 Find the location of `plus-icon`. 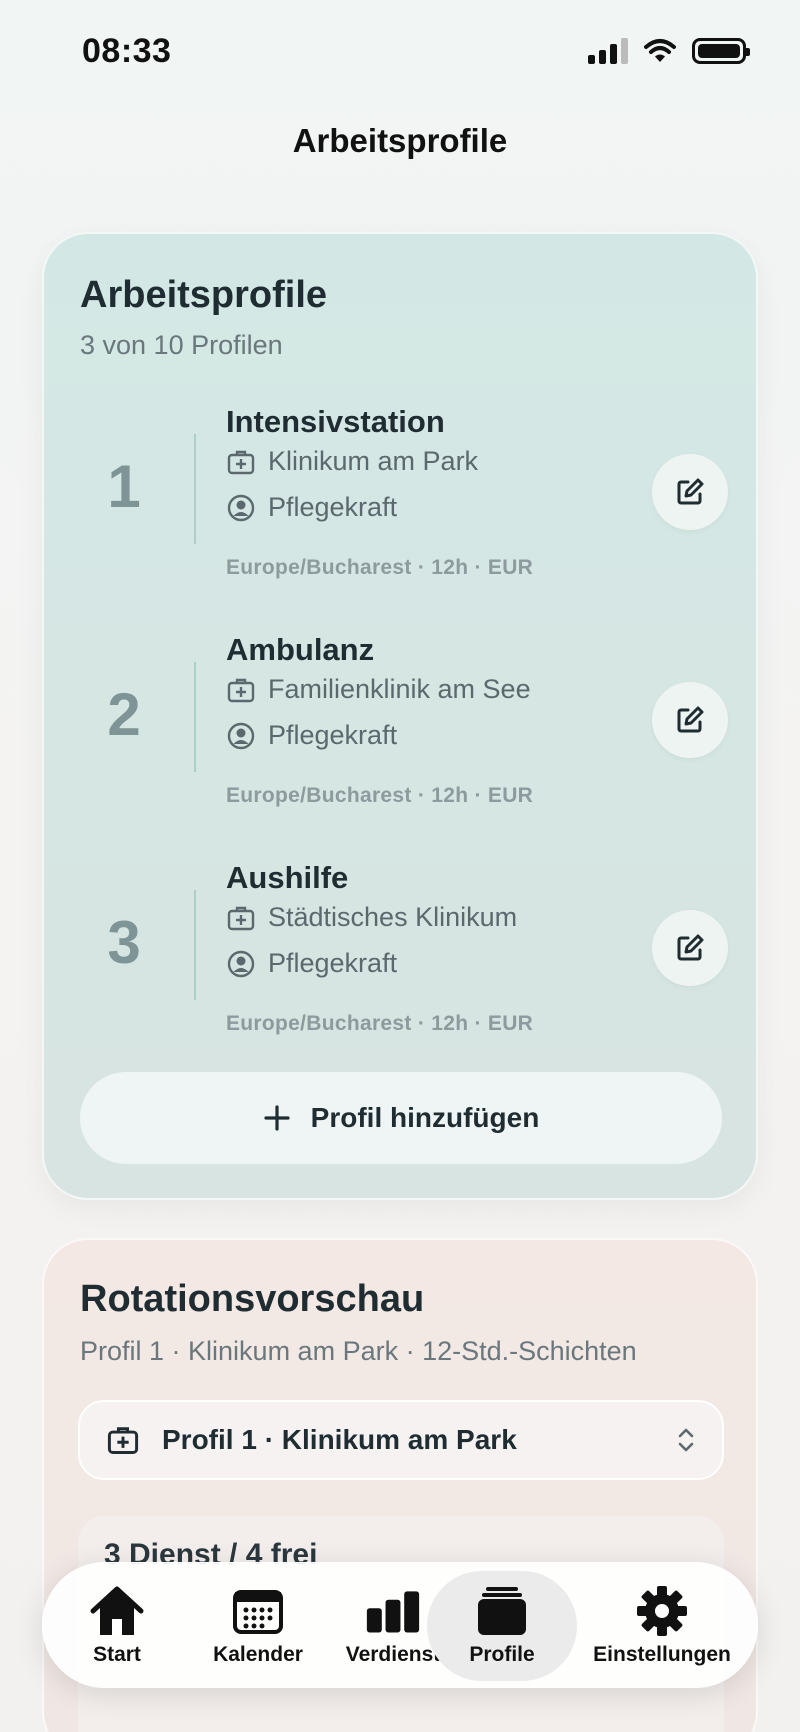

plus-icon is located at coordinates (277, 1118).